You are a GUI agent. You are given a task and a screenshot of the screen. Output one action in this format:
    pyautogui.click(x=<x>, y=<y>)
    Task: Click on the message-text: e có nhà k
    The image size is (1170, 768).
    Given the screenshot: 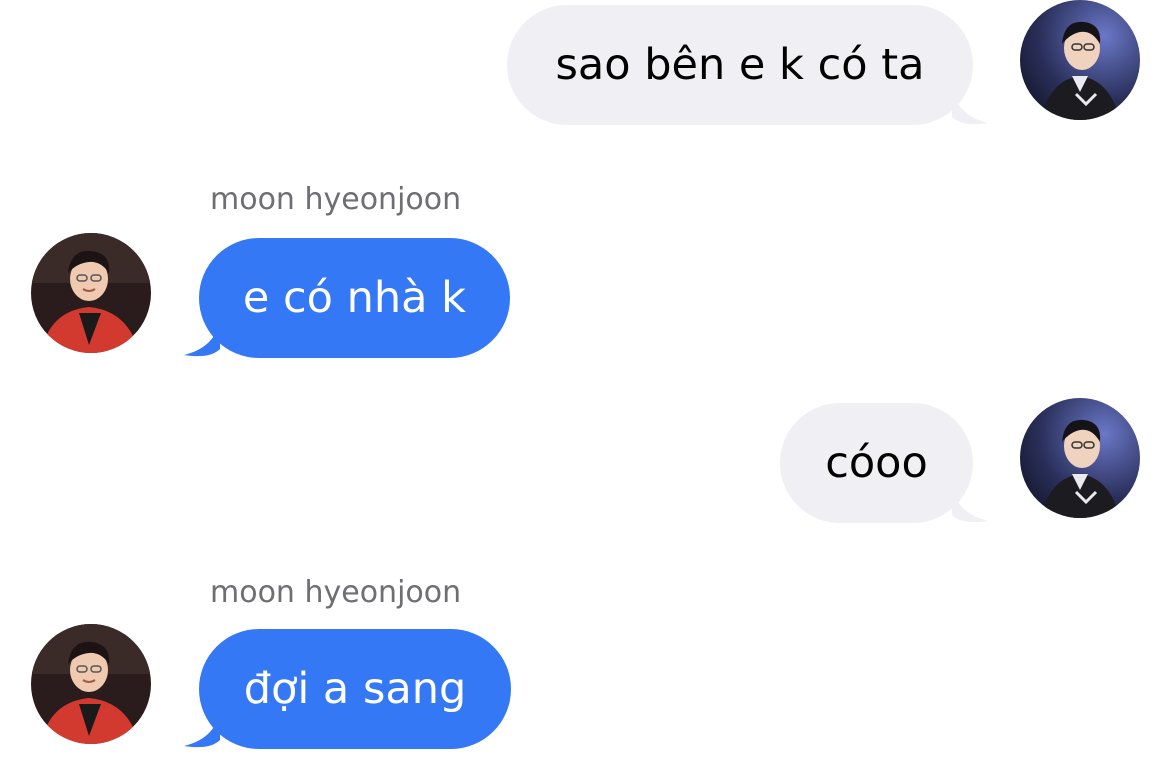 What is the action you would take?
    pyautogui.click(x=354, y=298)
    